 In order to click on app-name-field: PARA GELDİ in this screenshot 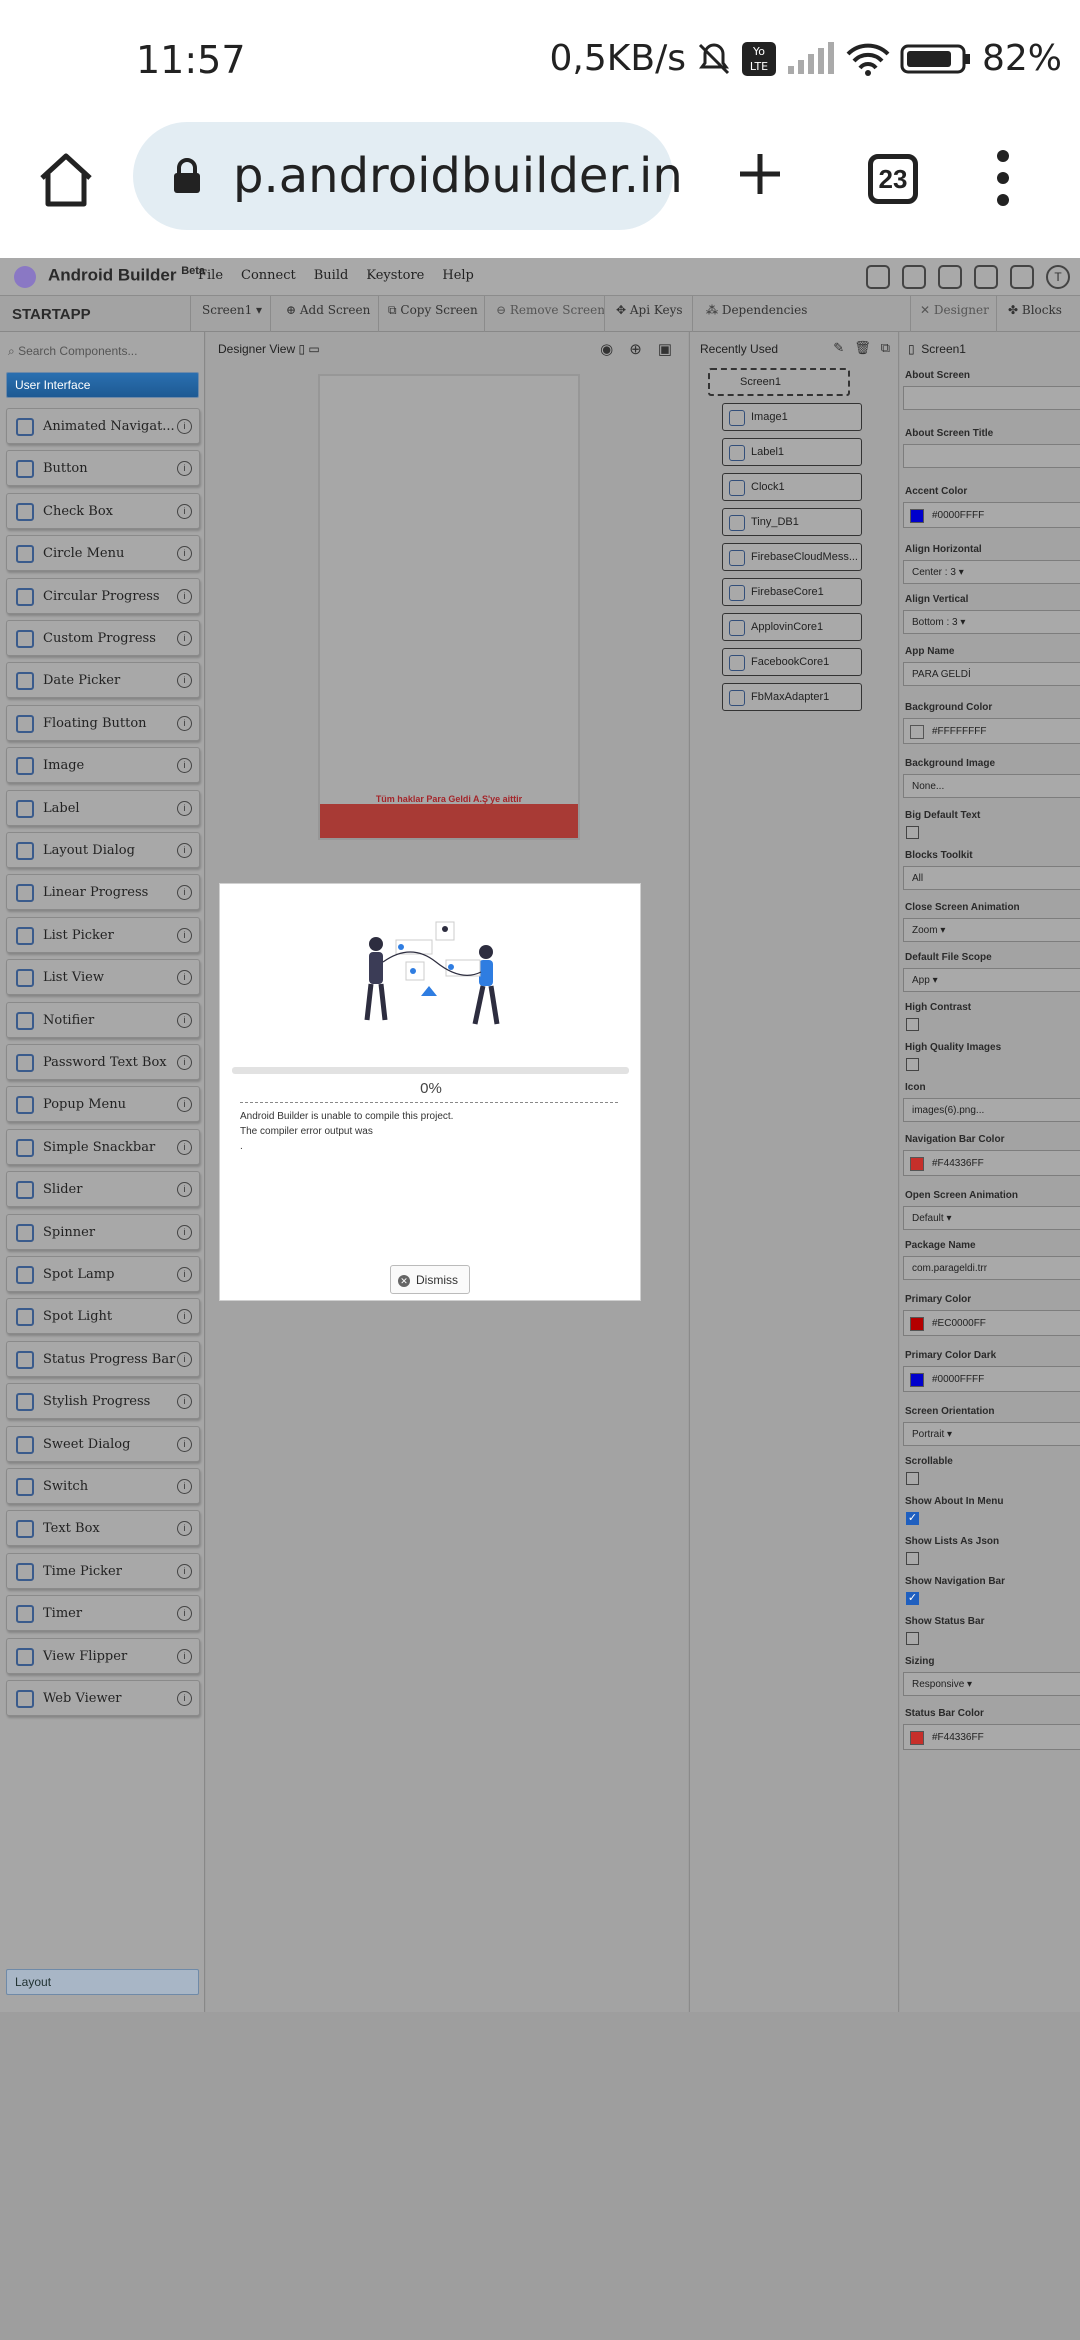, I will do `click(991, 674)`.